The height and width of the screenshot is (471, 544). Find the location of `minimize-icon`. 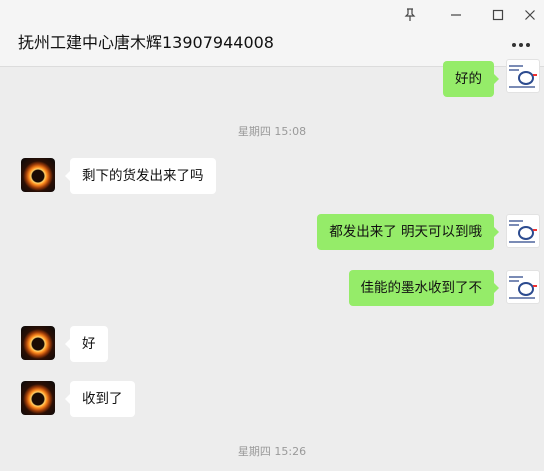

minimize-icon is located at coordinates (456, 15).